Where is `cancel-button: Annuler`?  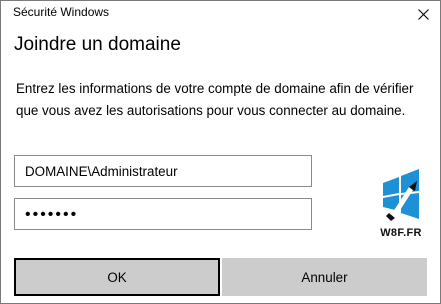 cancel-button: Annuler is located at coordinates (324, 277).